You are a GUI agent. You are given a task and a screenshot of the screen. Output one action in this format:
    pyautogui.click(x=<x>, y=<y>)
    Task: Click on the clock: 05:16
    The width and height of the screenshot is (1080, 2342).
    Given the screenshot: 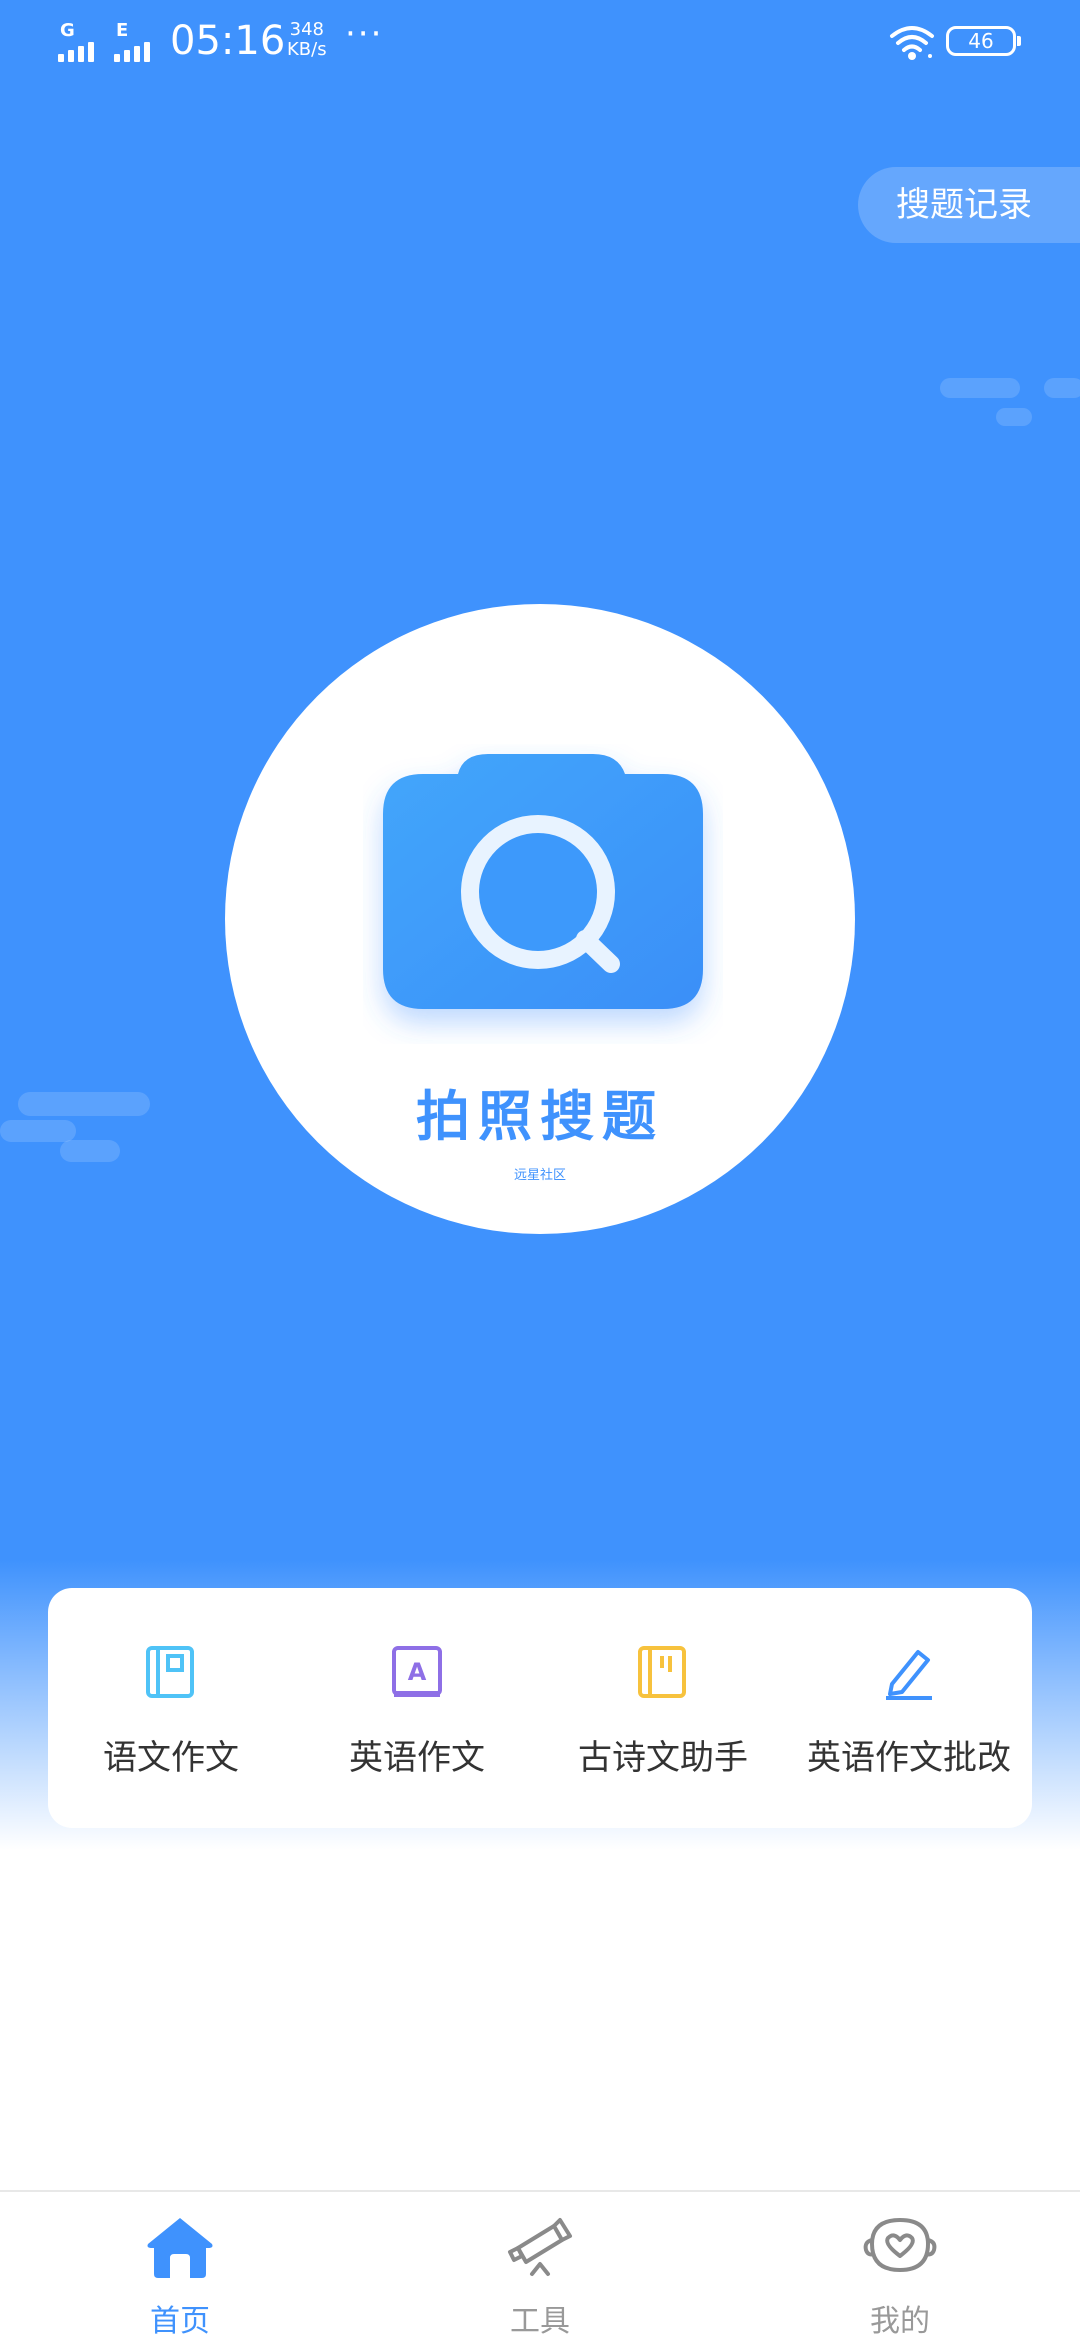 What is the action you would take?
    pyautogui.click(x=228, y=41)
    